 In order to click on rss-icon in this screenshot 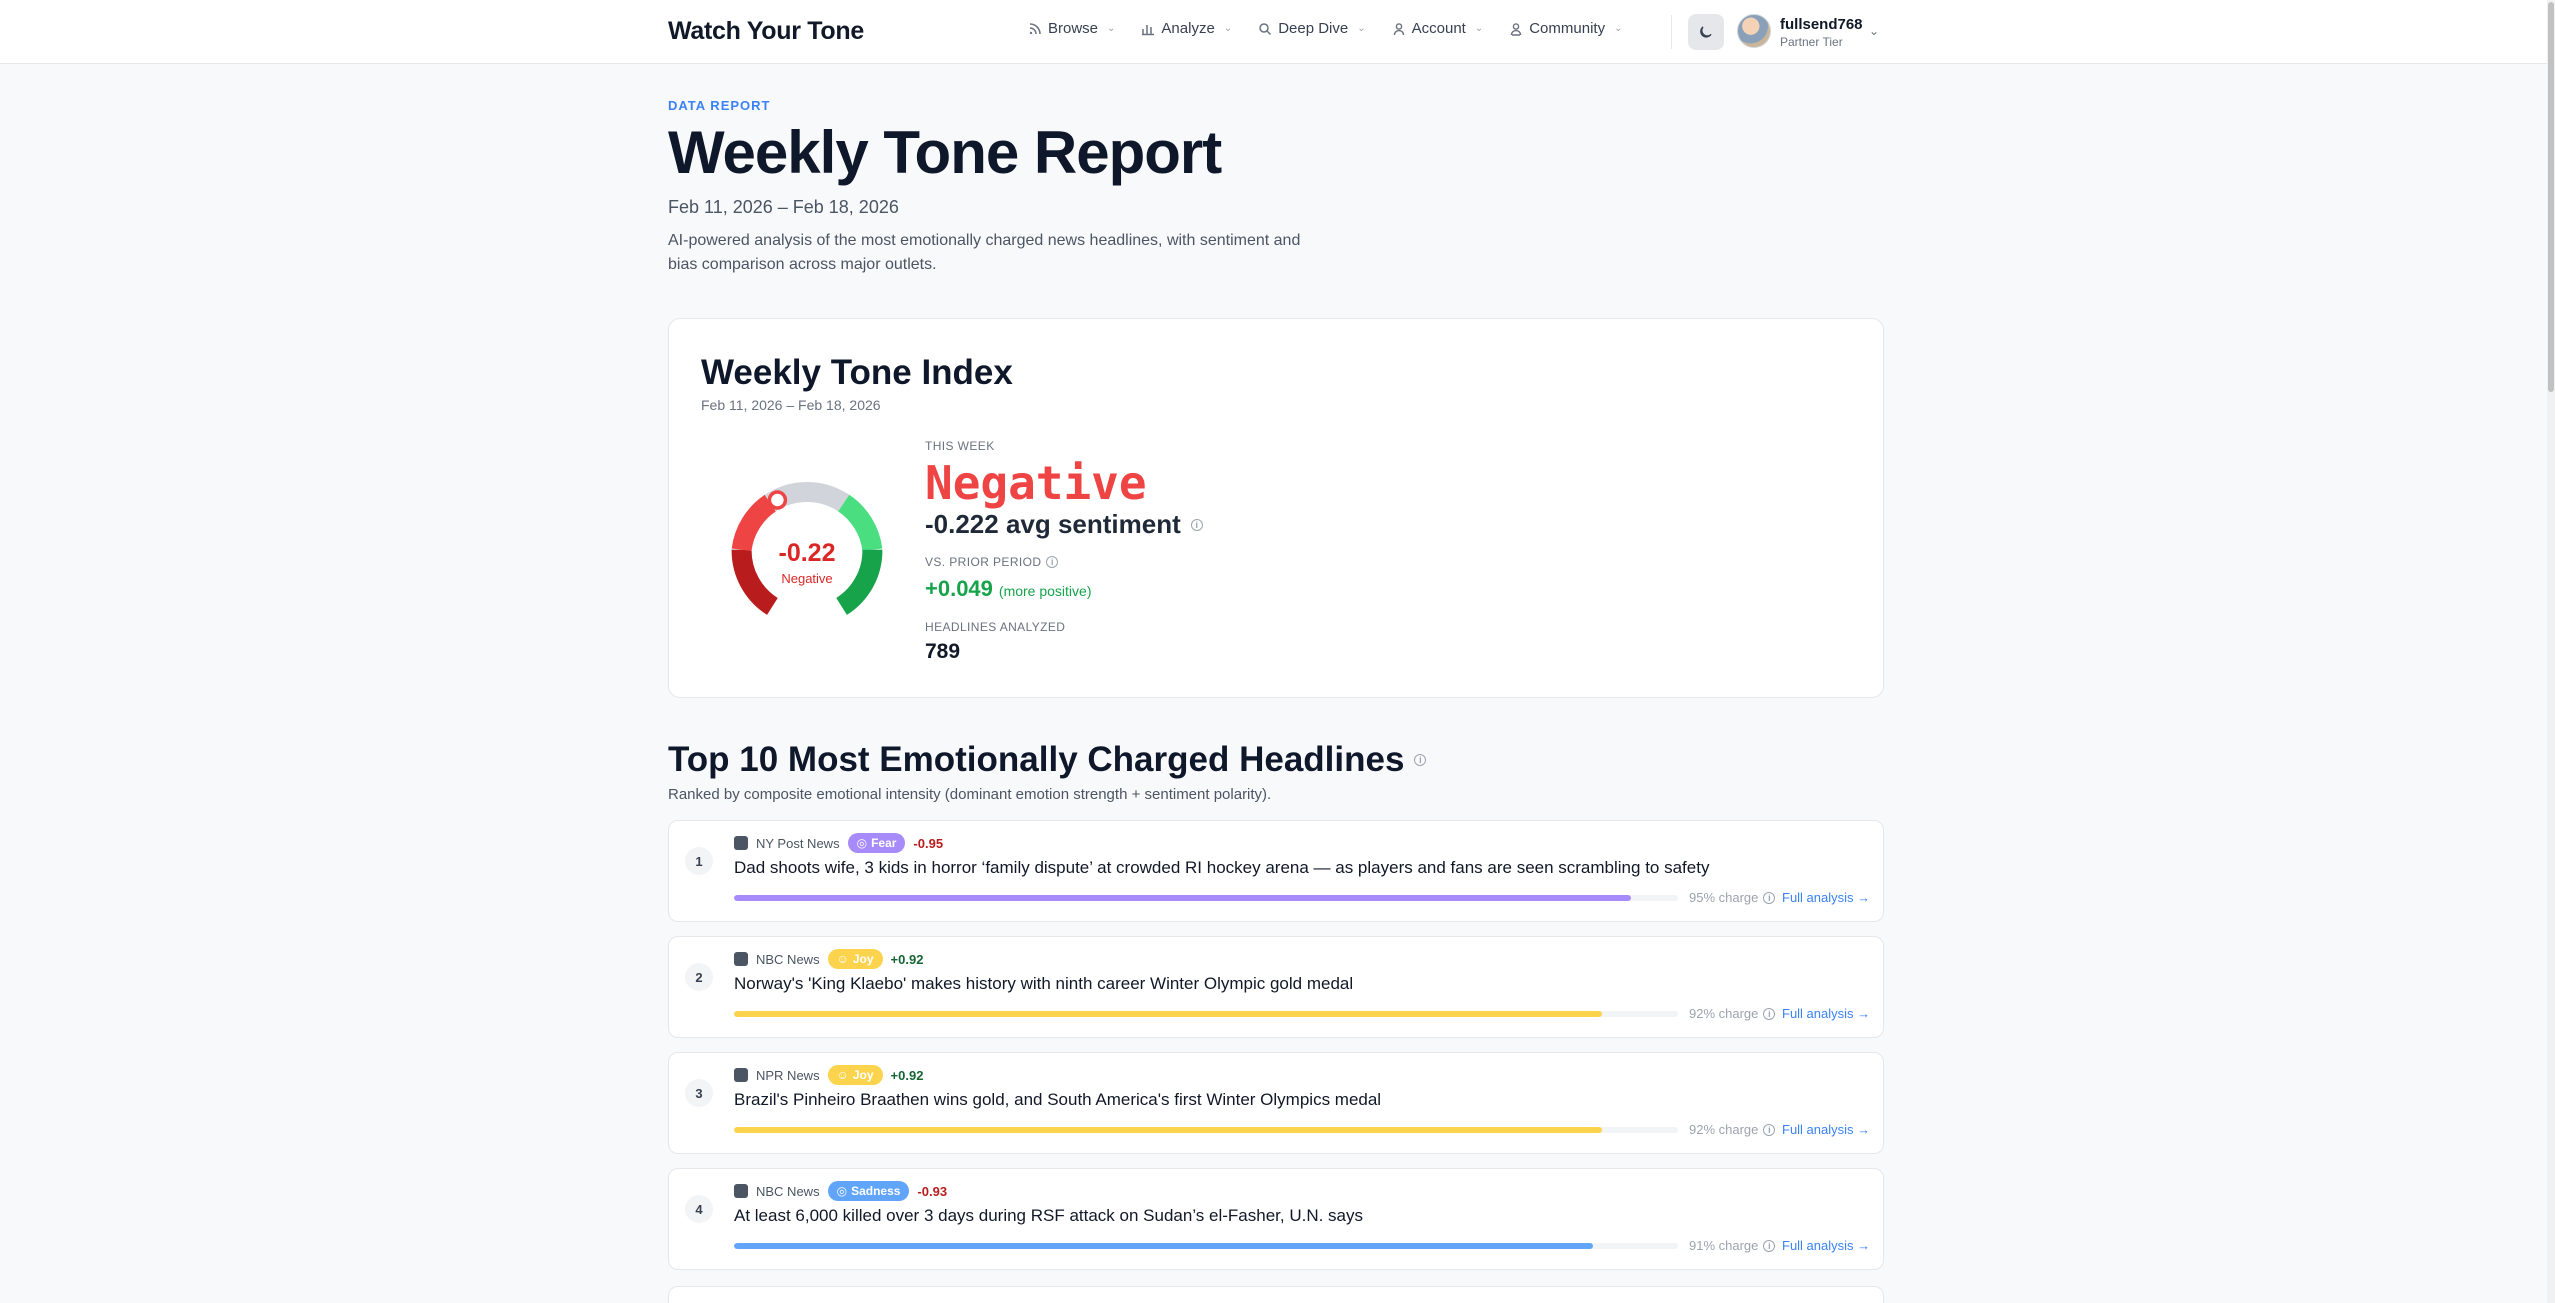, I will do `click(1035, 28)`.